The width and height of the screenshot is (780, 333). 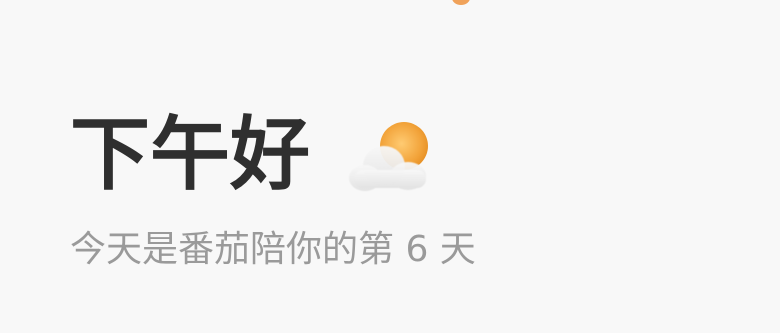 I want to click on top-accent-dot, so click(x=461, y=2).